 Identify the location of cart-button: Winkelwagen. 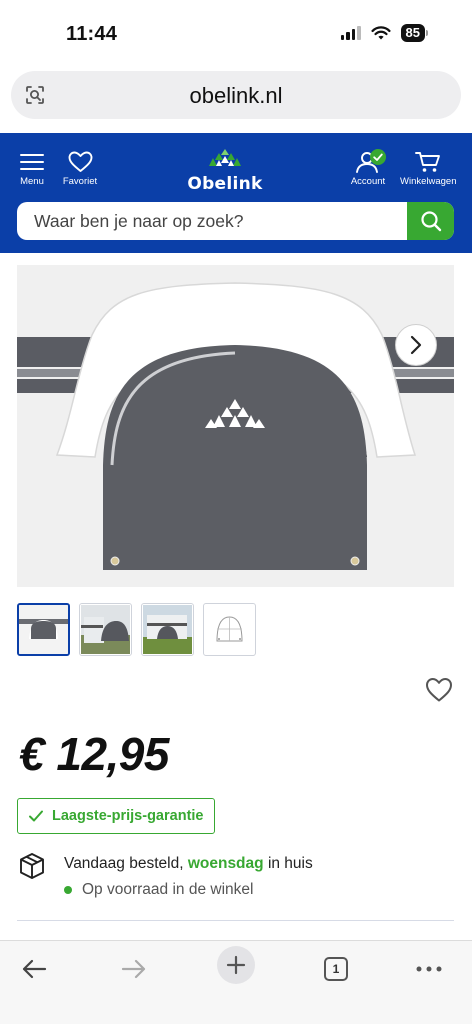
(428, 169).